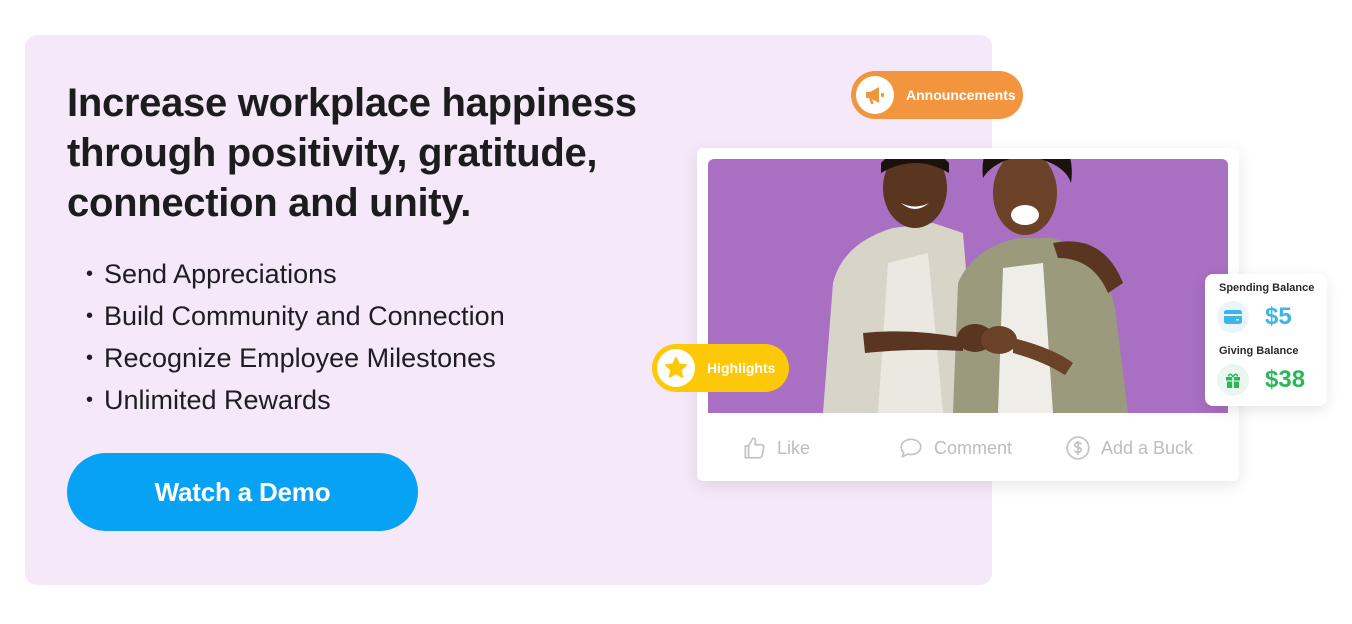 The height and width of the screenshot is (624, 1352). What do you see at coordinates (1285, 379) in the screenshot?
I see `giving-balance-amount: $38` at bounding box center [1285, 379].